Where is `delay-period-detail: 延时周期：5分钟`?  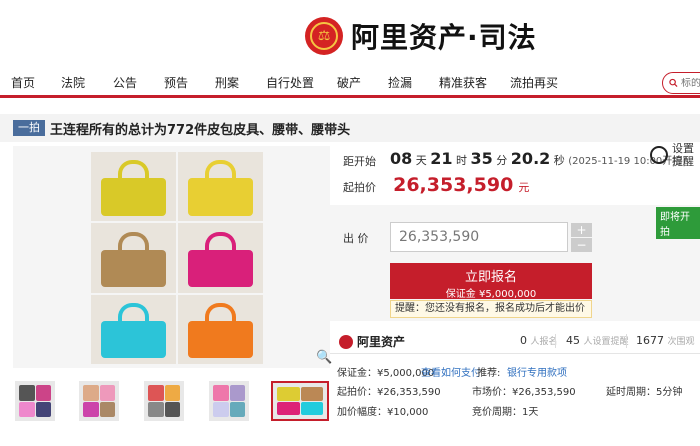 delay-period-detail: 延时周期：5分钟 is located at coordinates (644, 392).